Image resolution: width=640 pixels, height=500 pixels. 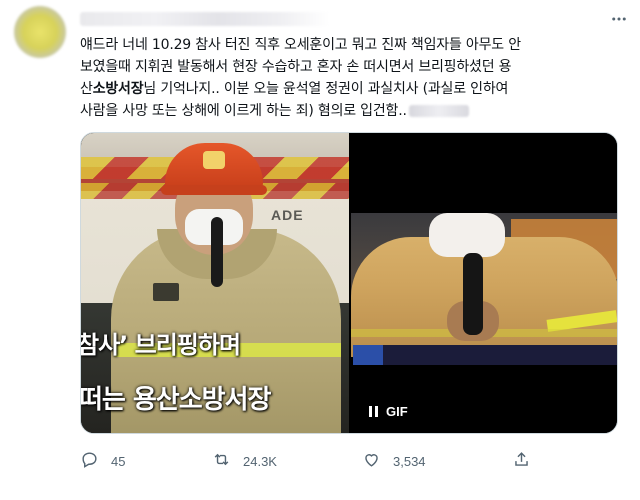 What do you see at coordinates (287, 215) in the screenshot?
I see `truck-text: ADE` at bounding box center [287, 215].